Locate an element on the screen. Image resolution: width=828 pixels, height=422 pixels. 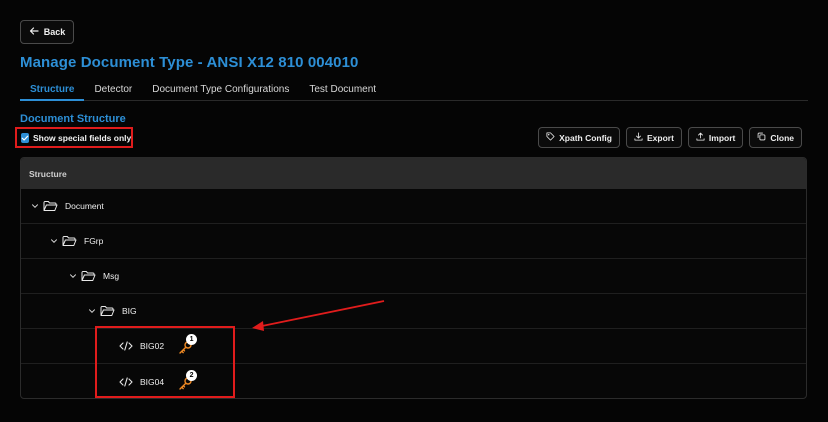
copy-icon is located at coordinates (761, 137).